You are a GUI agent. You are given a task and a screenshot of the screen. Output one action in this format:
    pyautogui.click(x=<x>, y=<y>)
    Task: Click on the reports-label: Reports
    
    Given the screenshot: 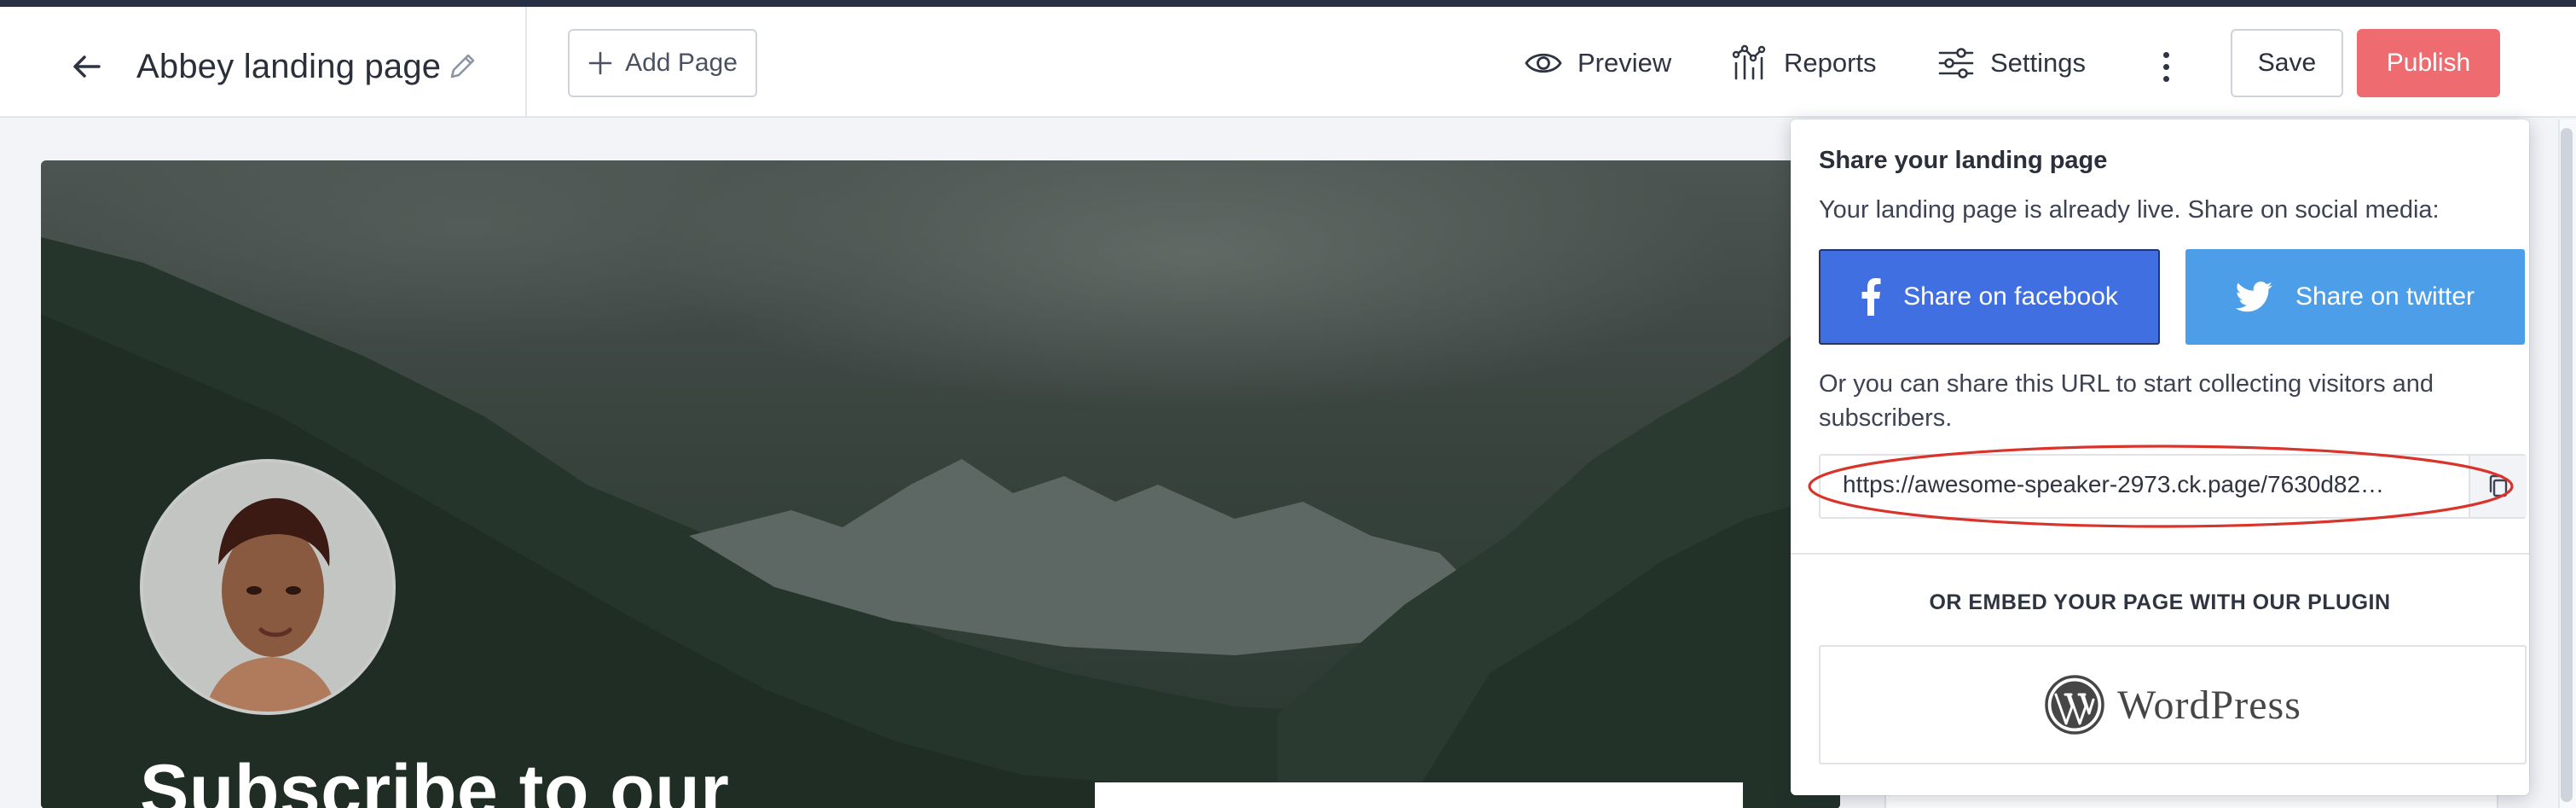 What is the action you would take?
    pyautogui.click(x=1830, y=63)
    